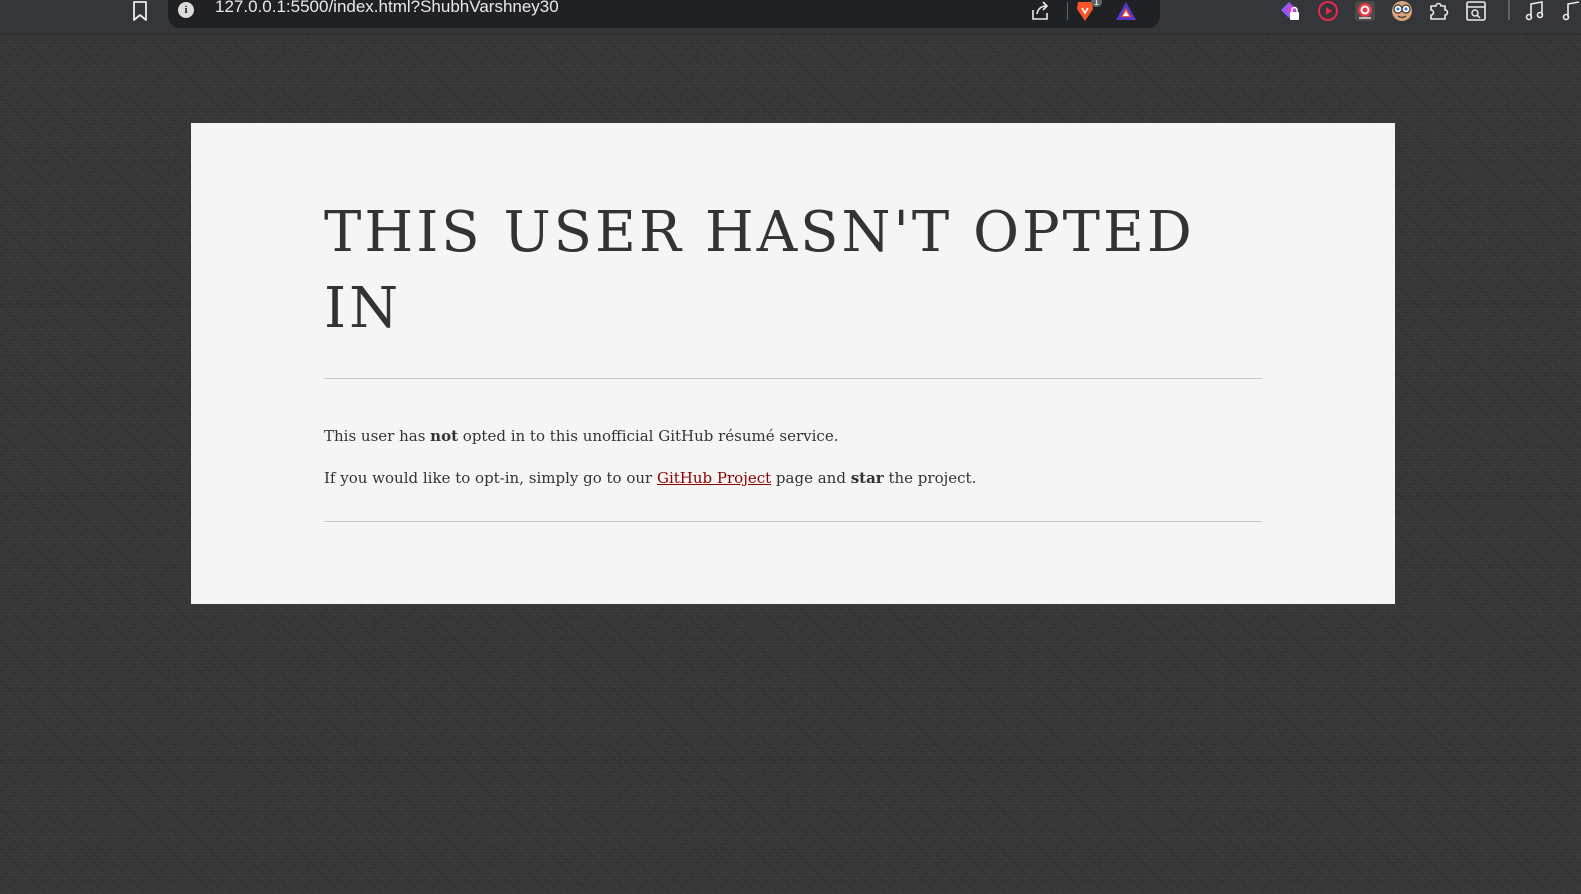 The width and height of the screenshot is (1581, 894). What do you see at coordinates (1067, 11) in the screenshot?
I see `omnibox-divider` at bounding box center [1067, 11].